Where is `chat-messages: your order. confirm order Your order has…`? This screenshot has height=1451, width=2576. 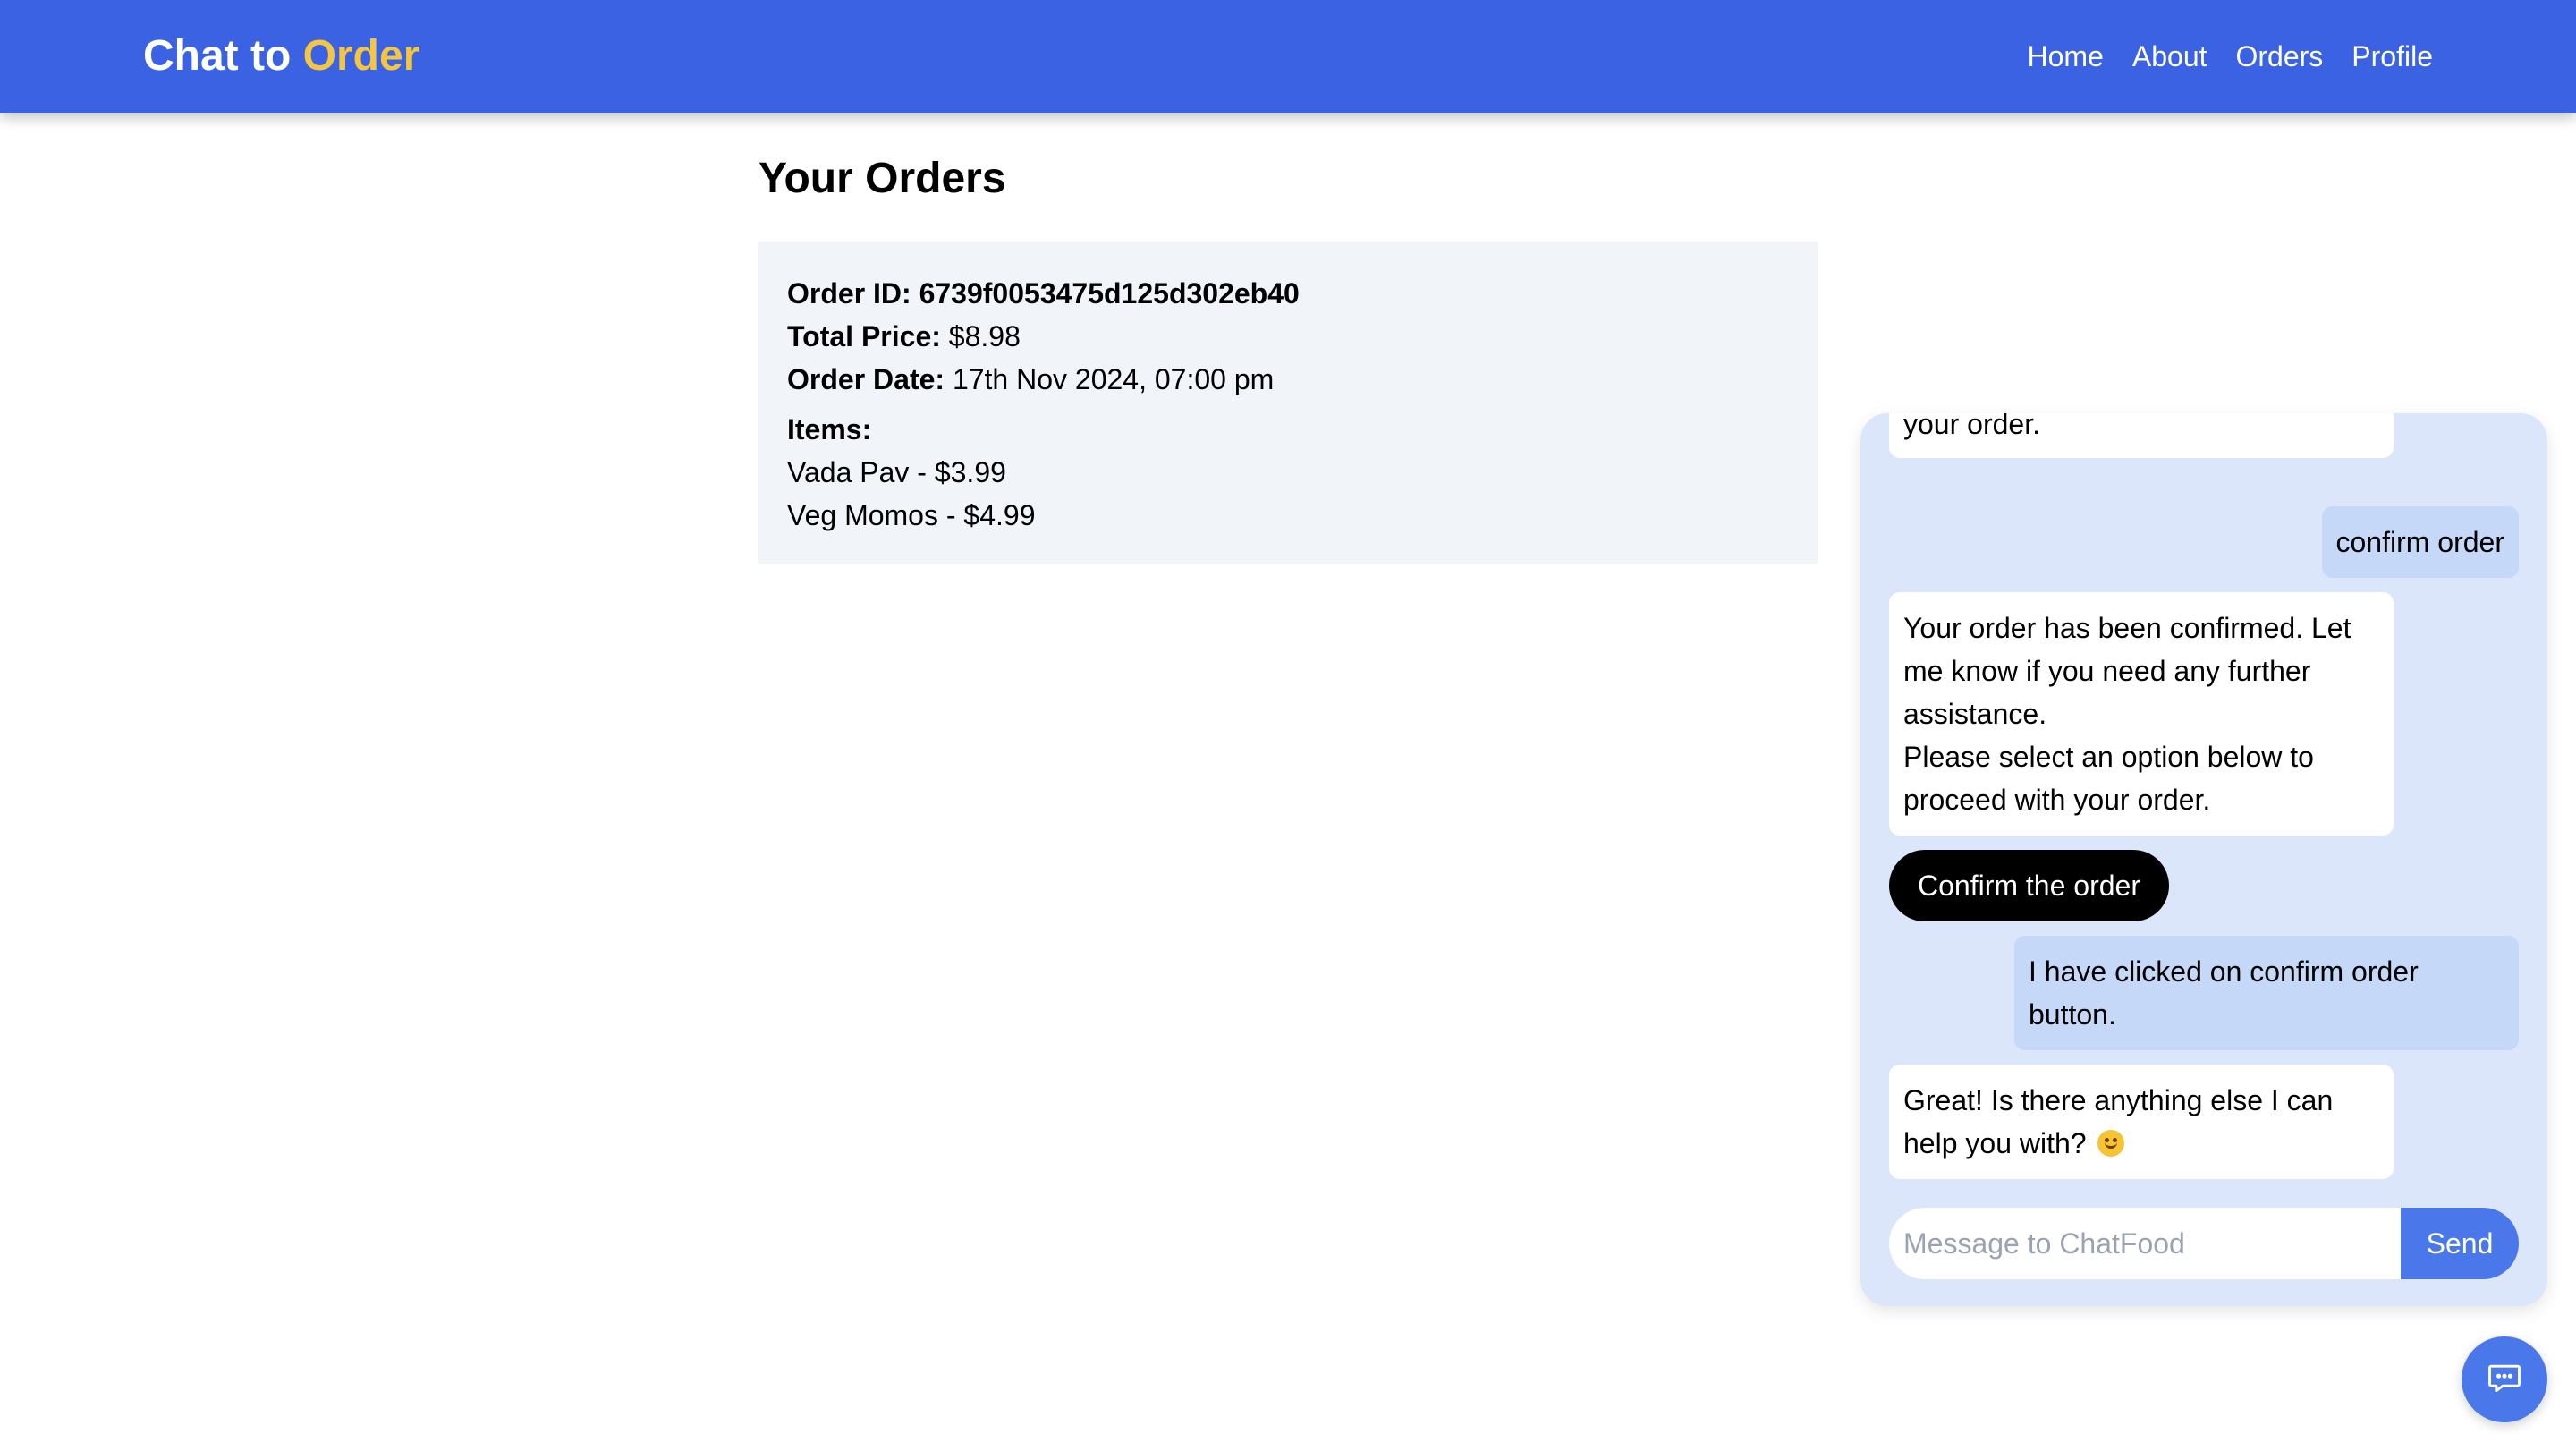 chat-messages: your order. confirm order Your order has… is located at coordinates (2203, 803).